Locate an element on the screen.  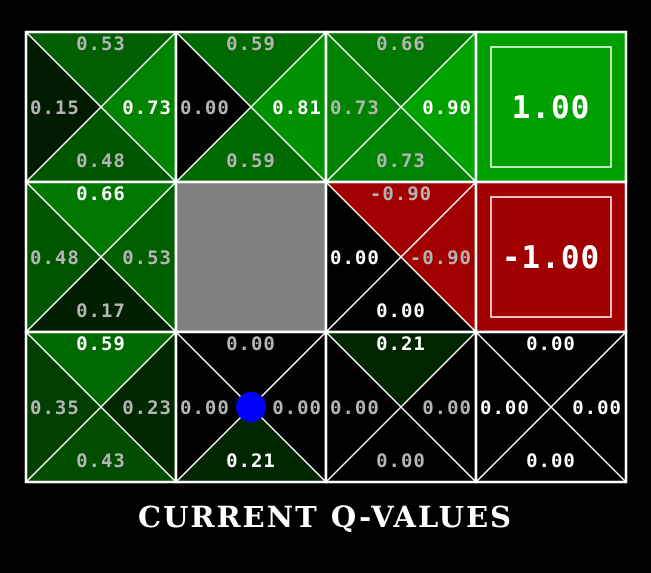
grid-cell: -1.00 is located at coordinates (551, 257).